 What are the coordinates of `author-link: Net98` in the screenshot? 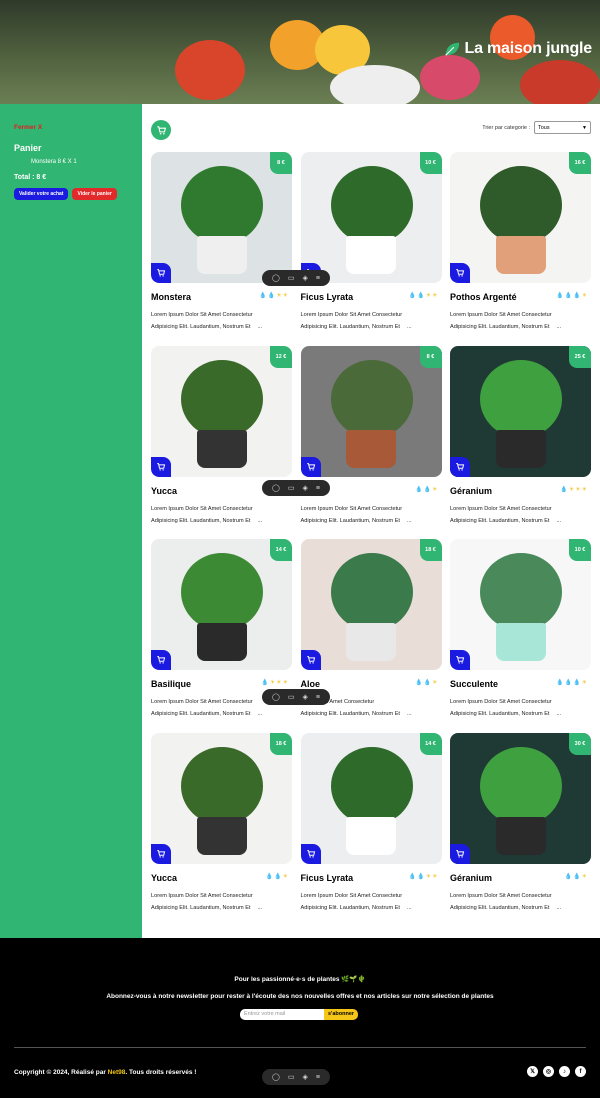 It's located at (117, 1072).